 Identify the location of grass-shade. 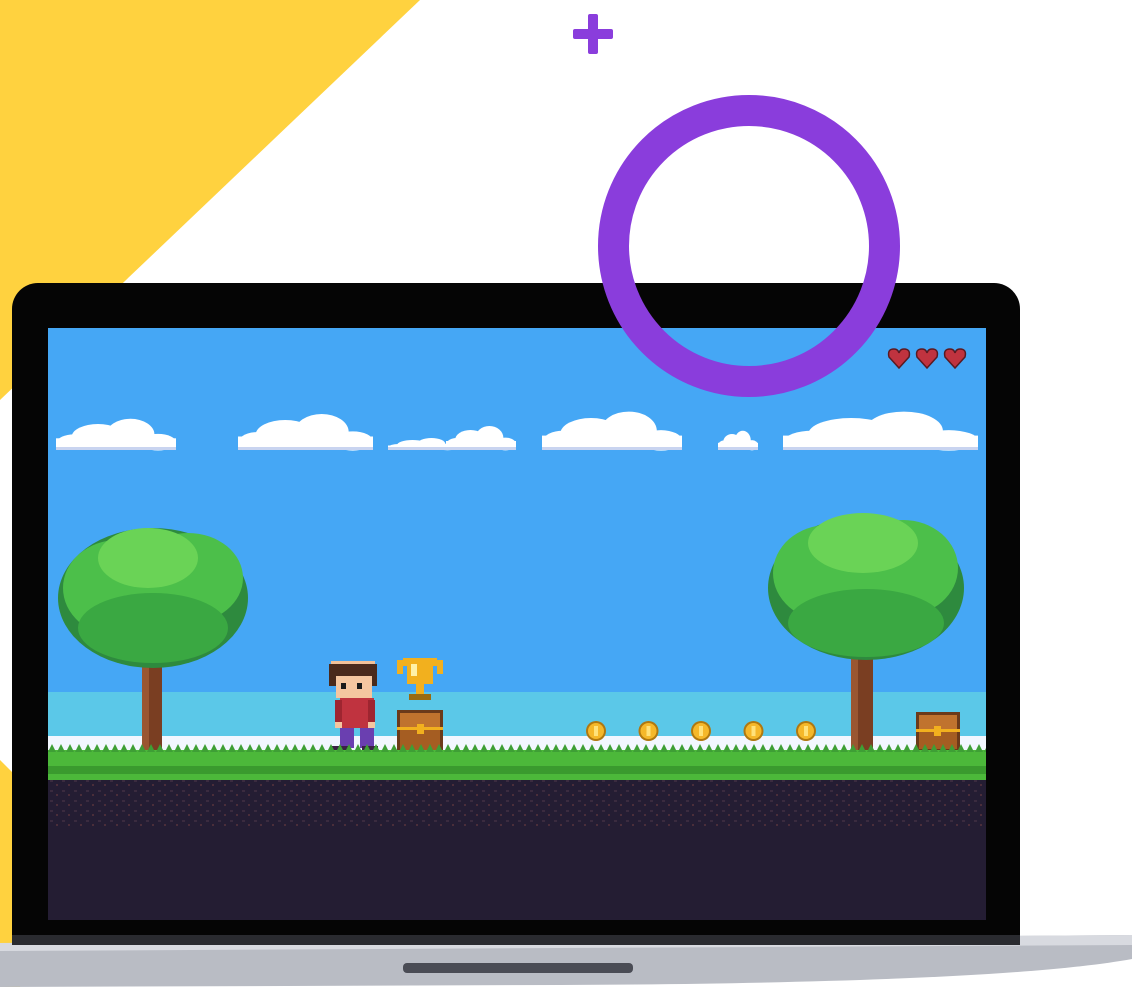
(517, 770).